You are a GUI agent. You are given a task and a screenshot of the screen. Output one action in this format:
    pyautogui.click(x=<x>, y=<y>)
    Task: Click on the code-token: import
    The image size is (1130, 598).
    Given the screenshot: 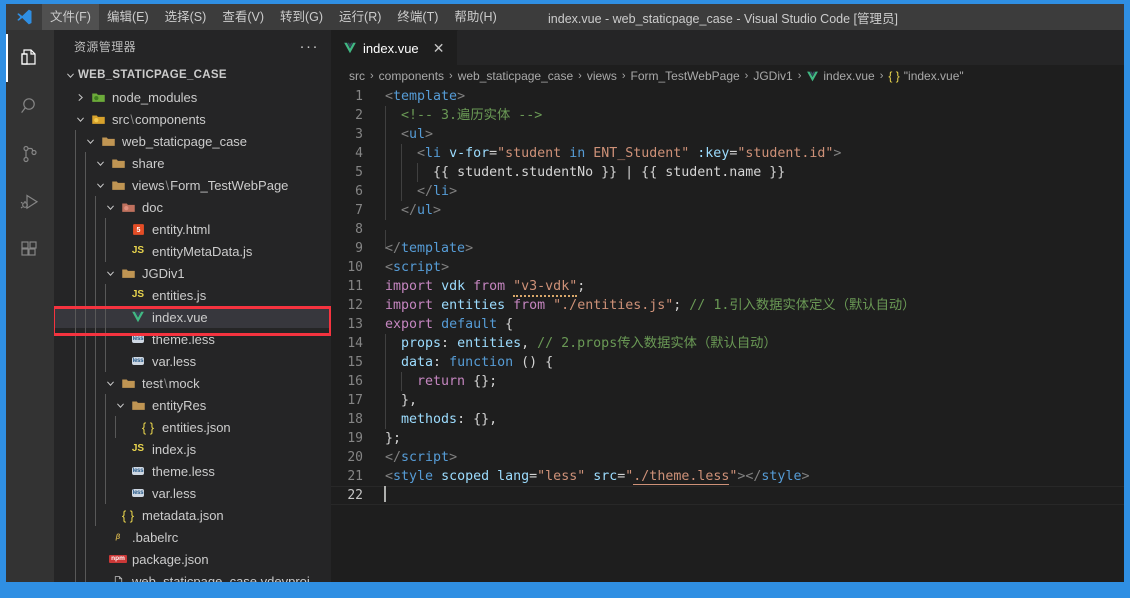 What is the action you would take?
    pyautogui.click(x=409, y=286)
    